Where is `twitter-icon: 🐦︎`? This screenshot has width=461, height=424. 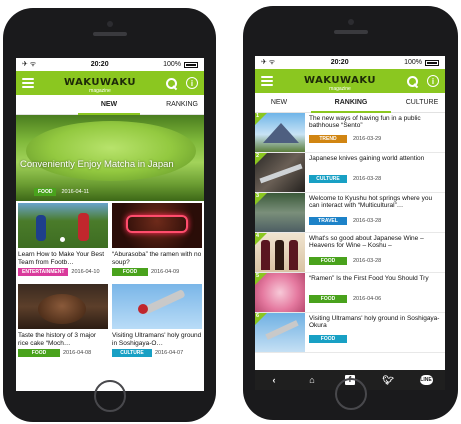 twitter-icon: 🐦︎ is located at coordinates (388, 380).